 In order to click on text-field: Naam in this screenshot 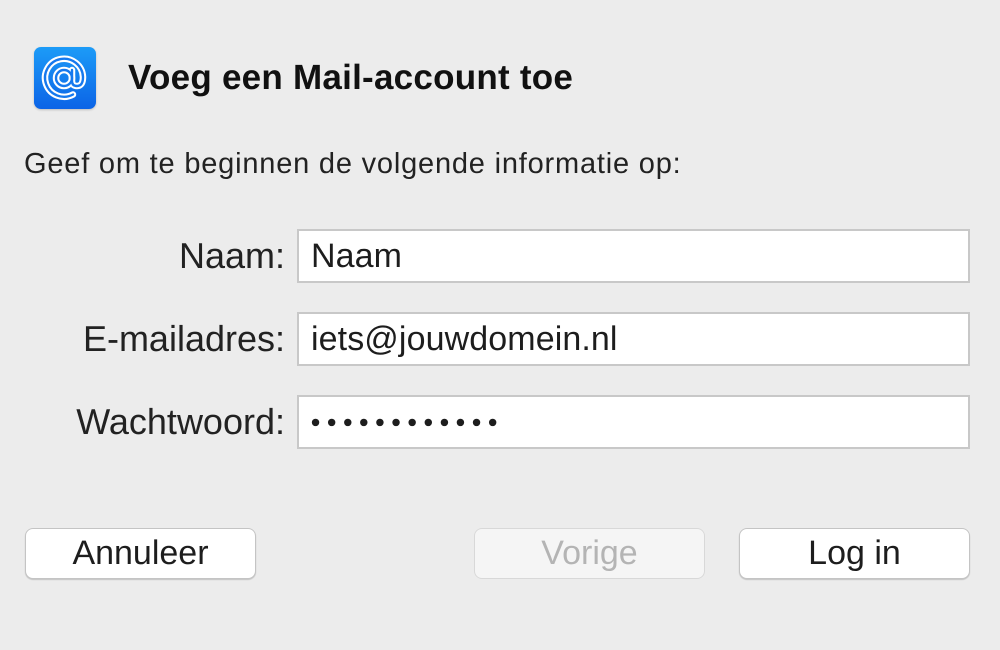, I will do `click(633, 256)`.